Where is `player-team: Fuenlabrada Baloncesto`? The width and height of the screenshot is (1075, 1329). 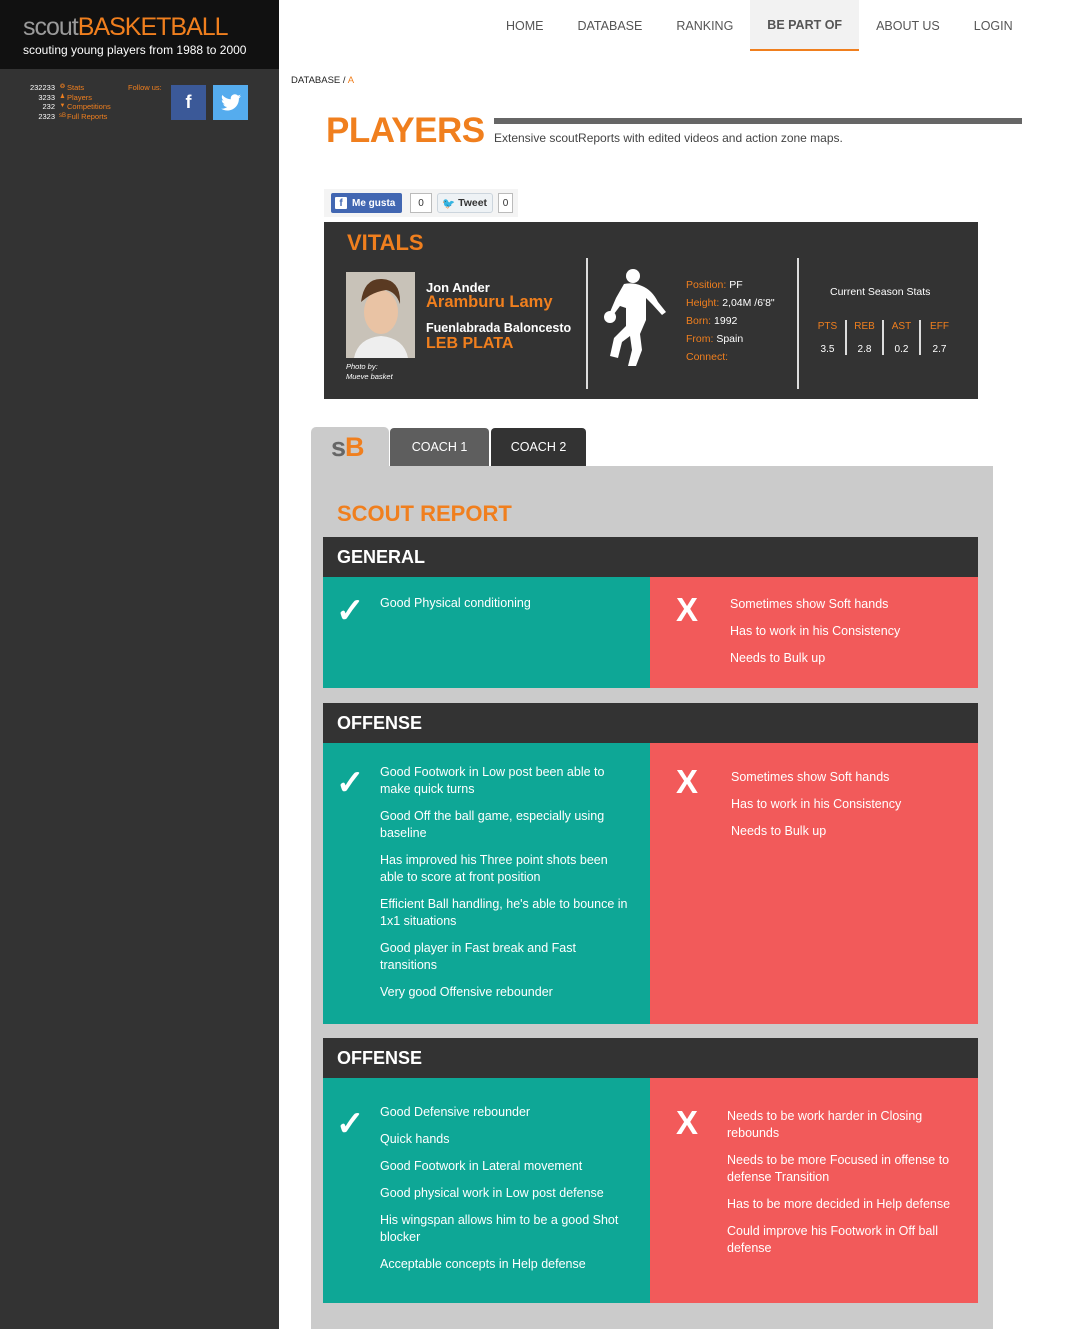 player-team: Fuenlabrada Baloncesto is located at coordinates (498, 328).